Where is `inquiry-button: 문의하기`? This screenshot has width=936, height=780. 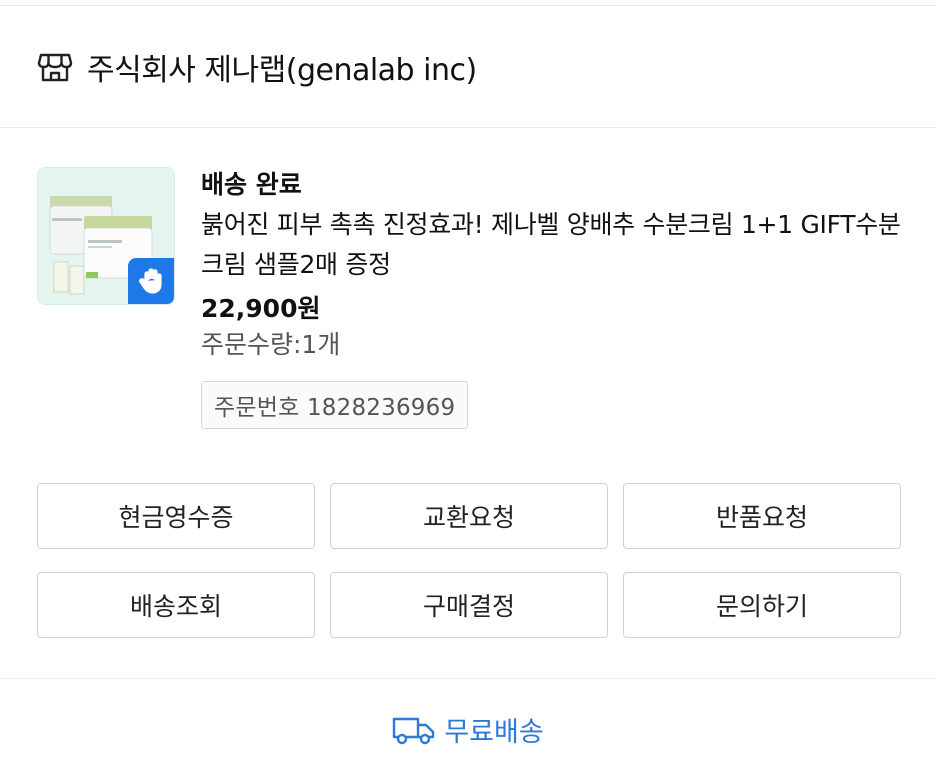 inquiry-button: 문의하기 is located at coordinates (762, 605).